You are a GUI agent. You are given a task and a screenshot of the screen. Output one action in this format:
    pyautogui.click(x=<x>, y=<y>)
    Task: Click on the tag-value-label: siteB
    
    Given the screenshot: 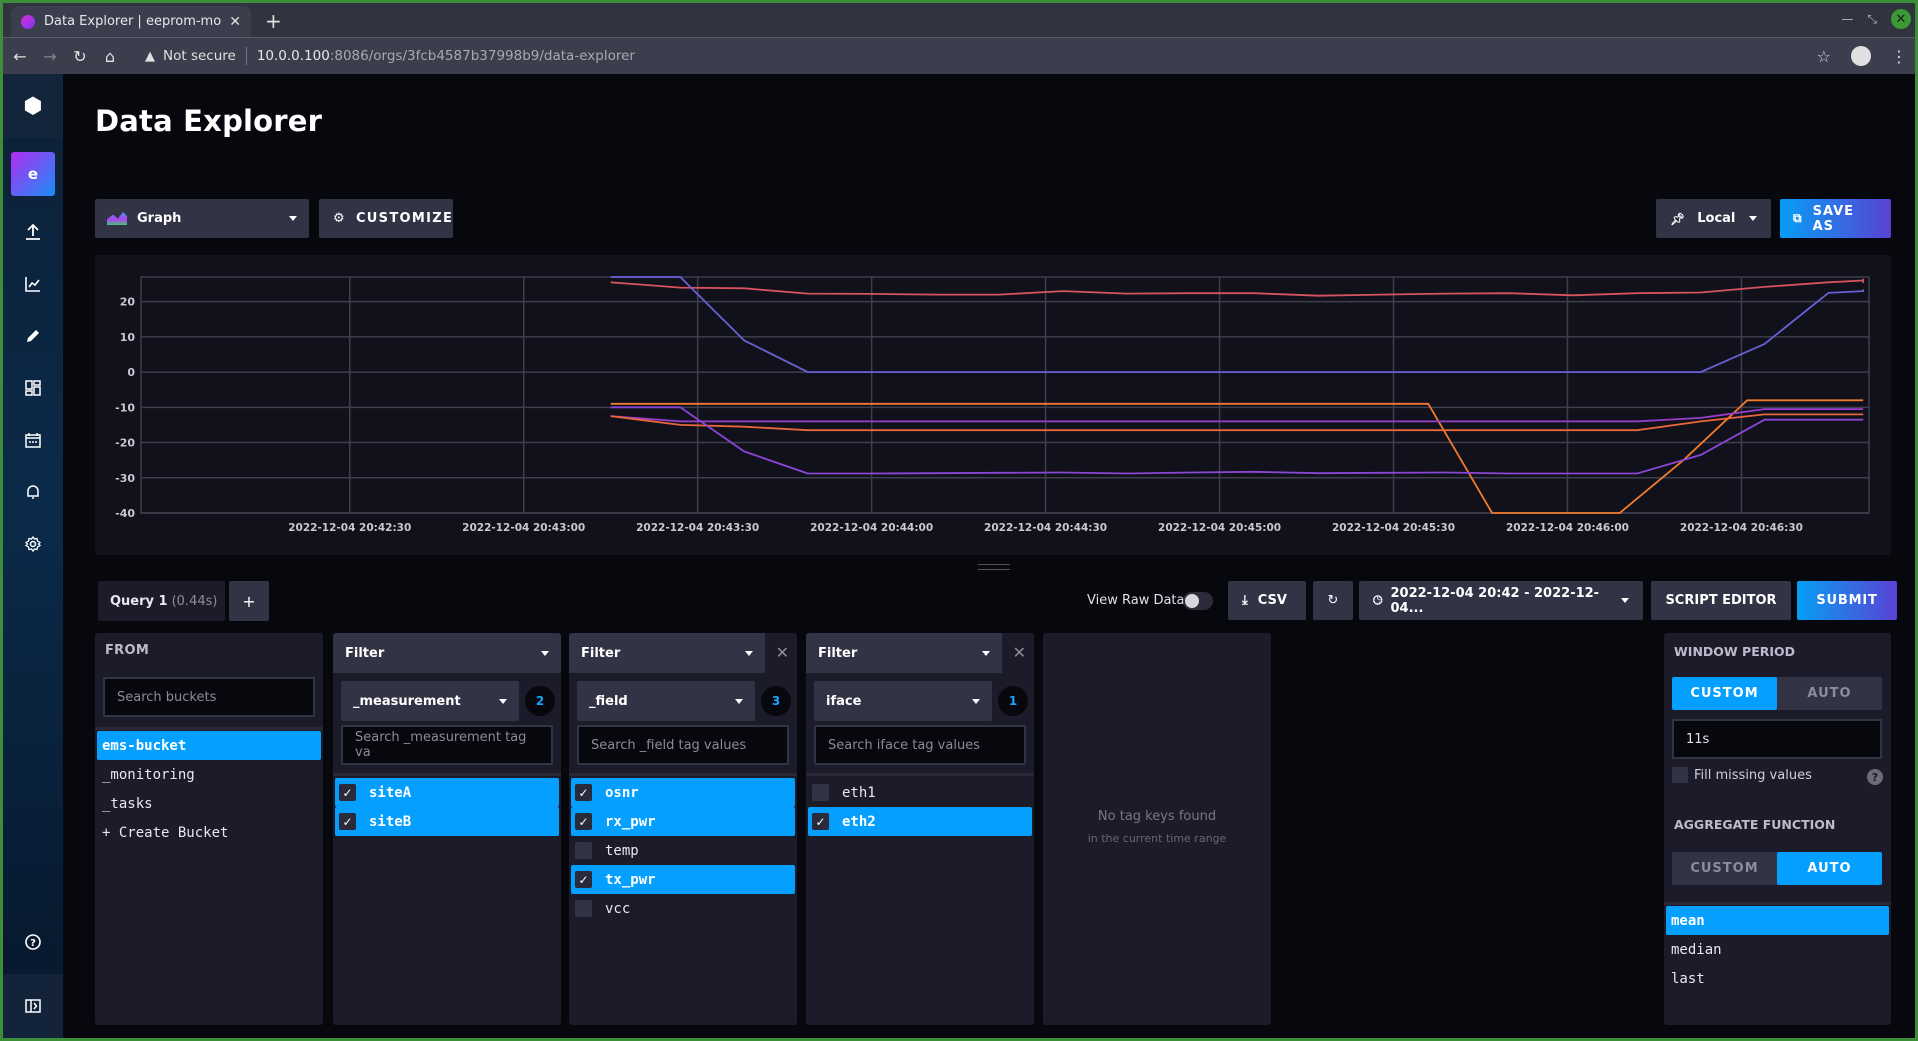 What is the action you would take?
    pyautogui.click(x=390, y=821)
    